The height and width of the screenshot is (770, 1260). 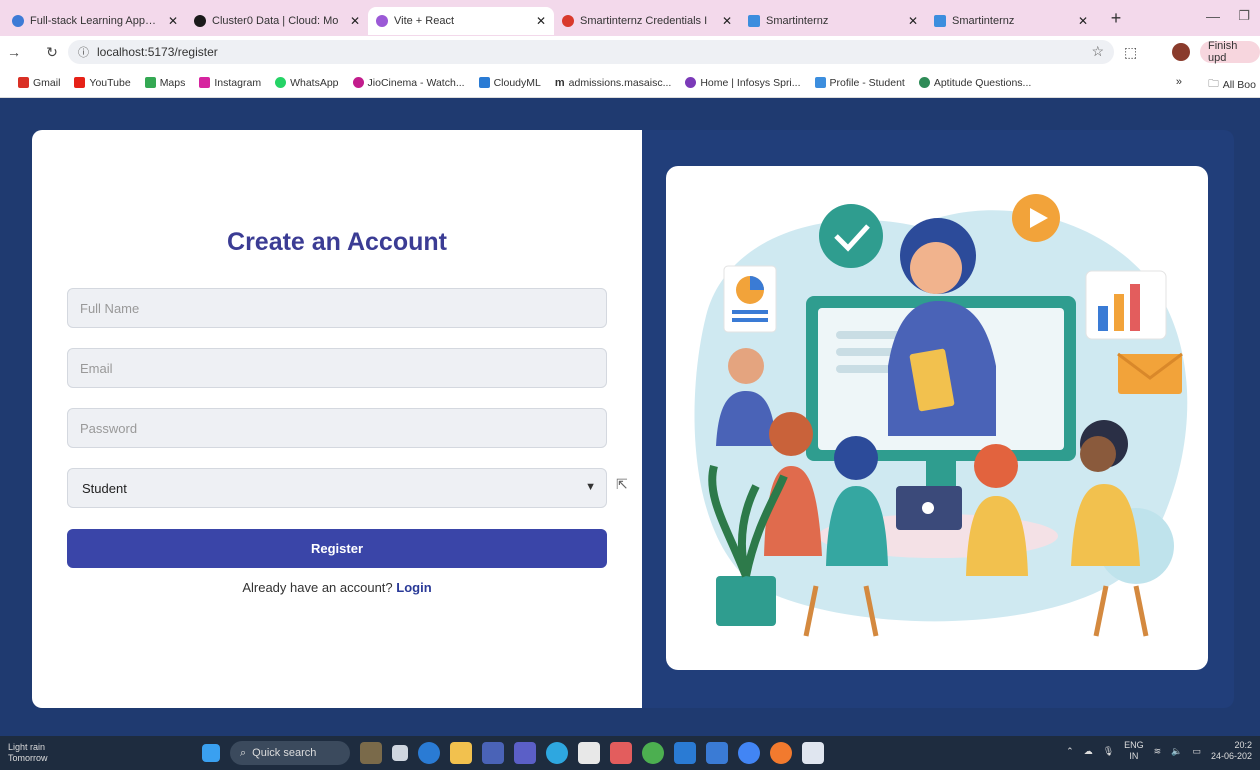 I want to click on calendar-icon, so click(x=589, y=753).